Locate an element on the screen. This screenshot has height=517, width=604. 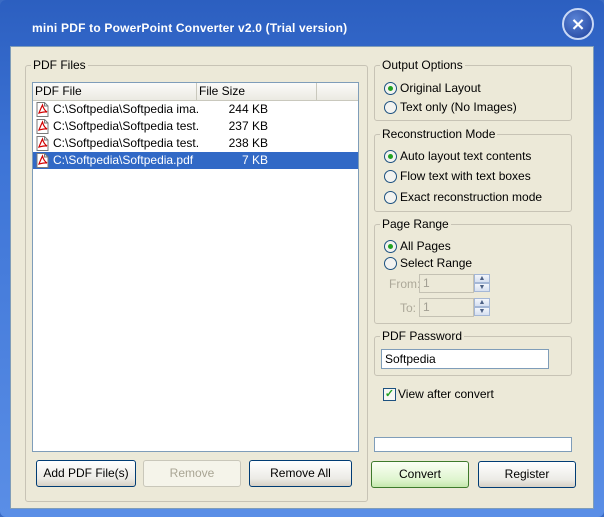
file-path-cell: C:\Softpedia\Softpedia.pdf is located at coordinates (123, 160).